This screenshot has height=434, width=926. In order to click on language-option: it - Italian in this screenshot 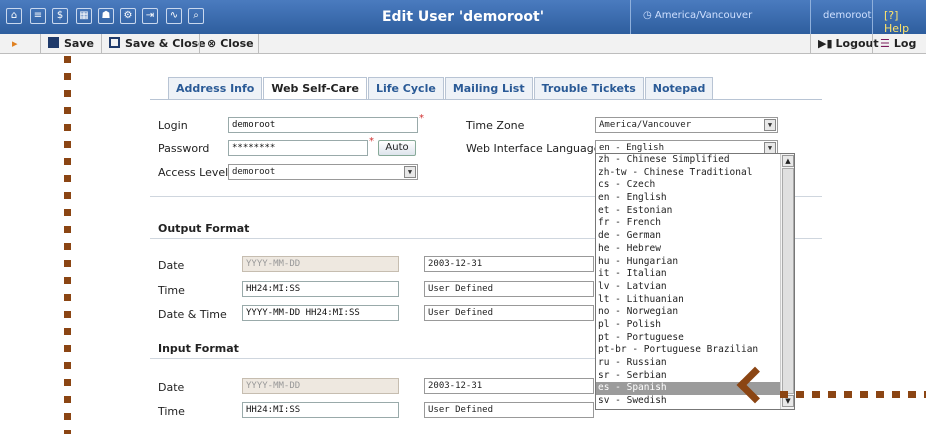, I will do `click(695, 274)`.